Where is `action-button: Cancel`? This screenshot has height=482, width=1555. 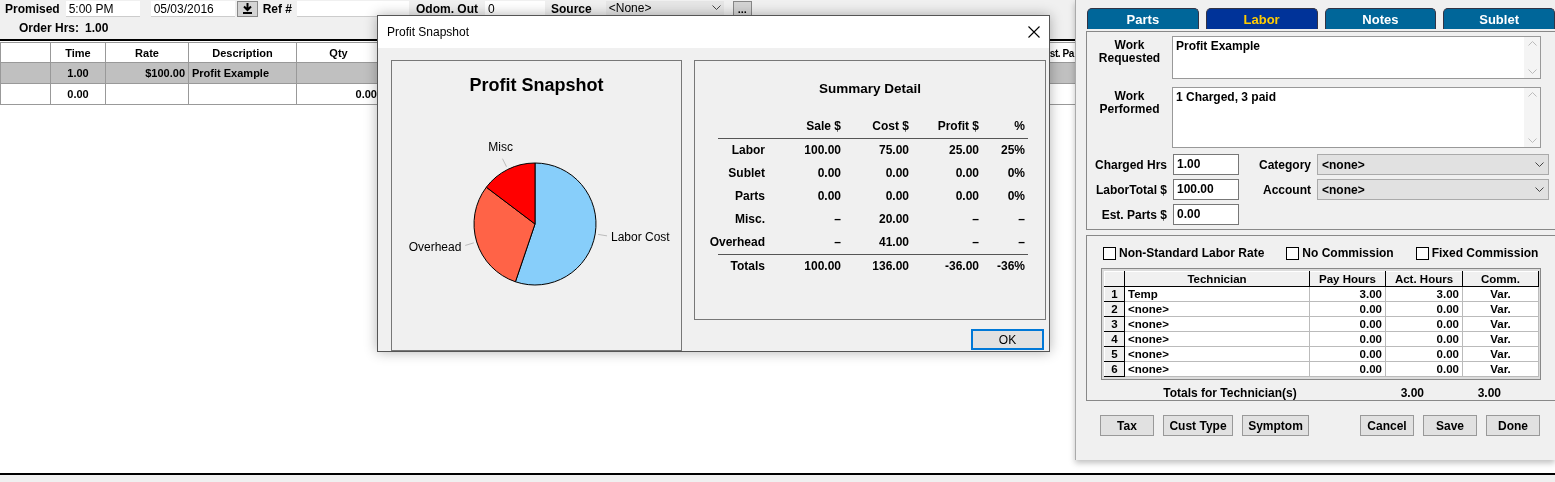 action-button: Cancel is located at coordinates (1387, 425).